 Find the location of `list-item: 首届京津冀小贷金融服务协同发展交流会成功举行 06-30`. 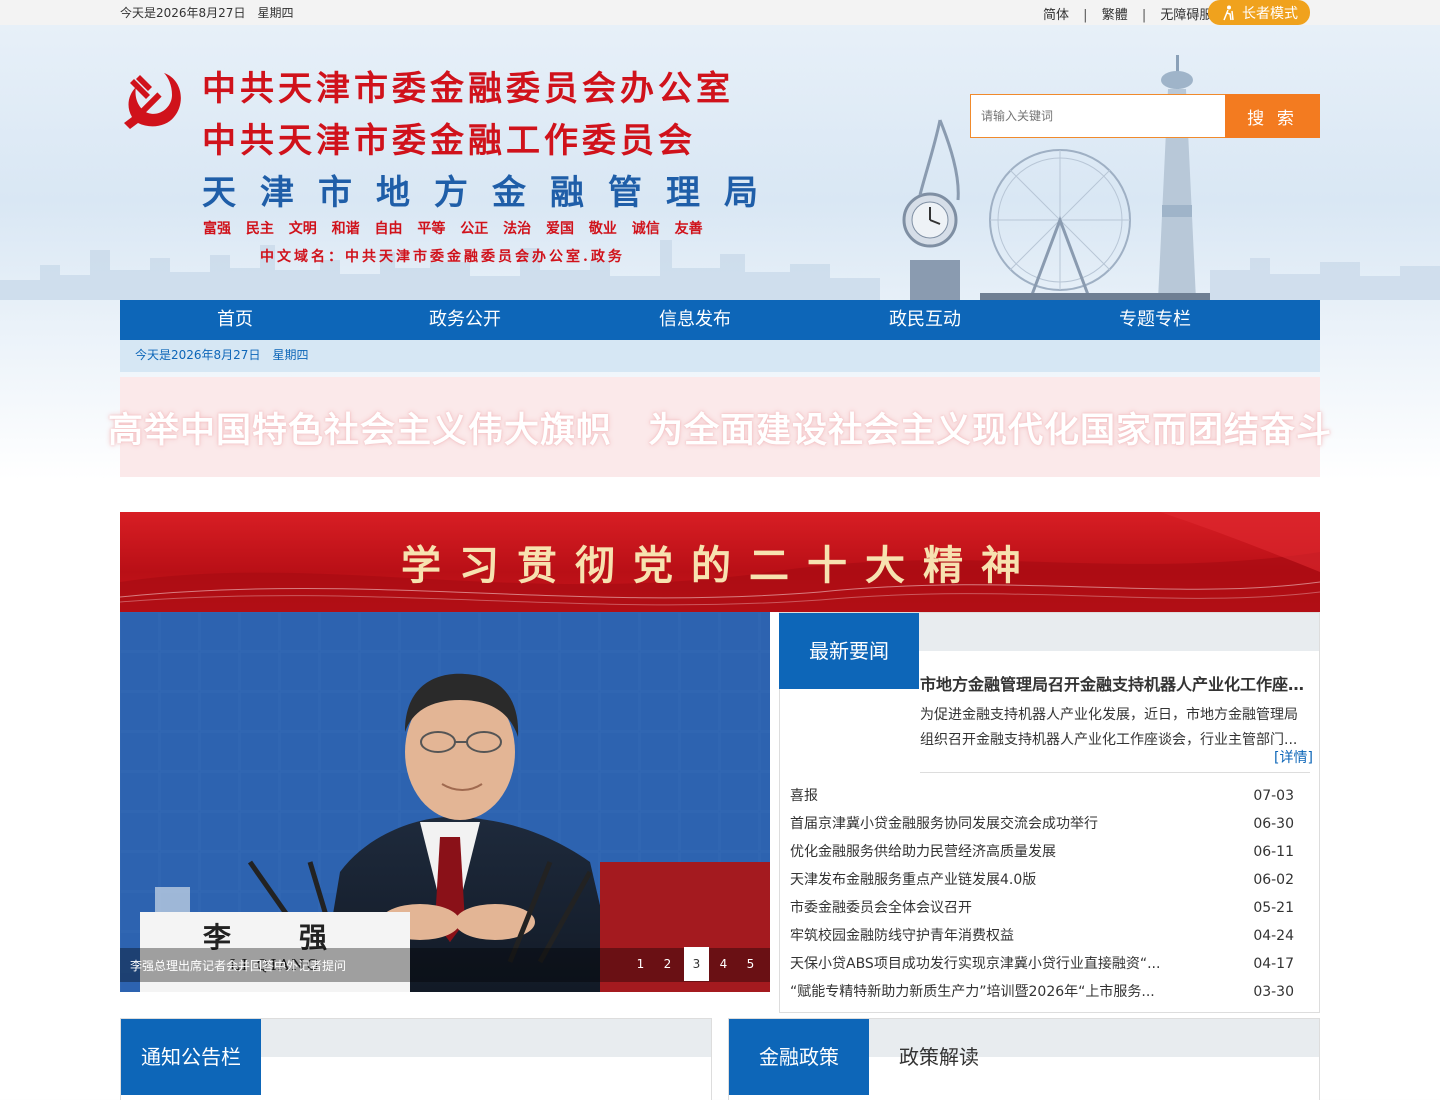

list-item: 首届京津冀小贷金融服务协同发展交流会成功举行 06-30 is located at coordinates (1050, 826).